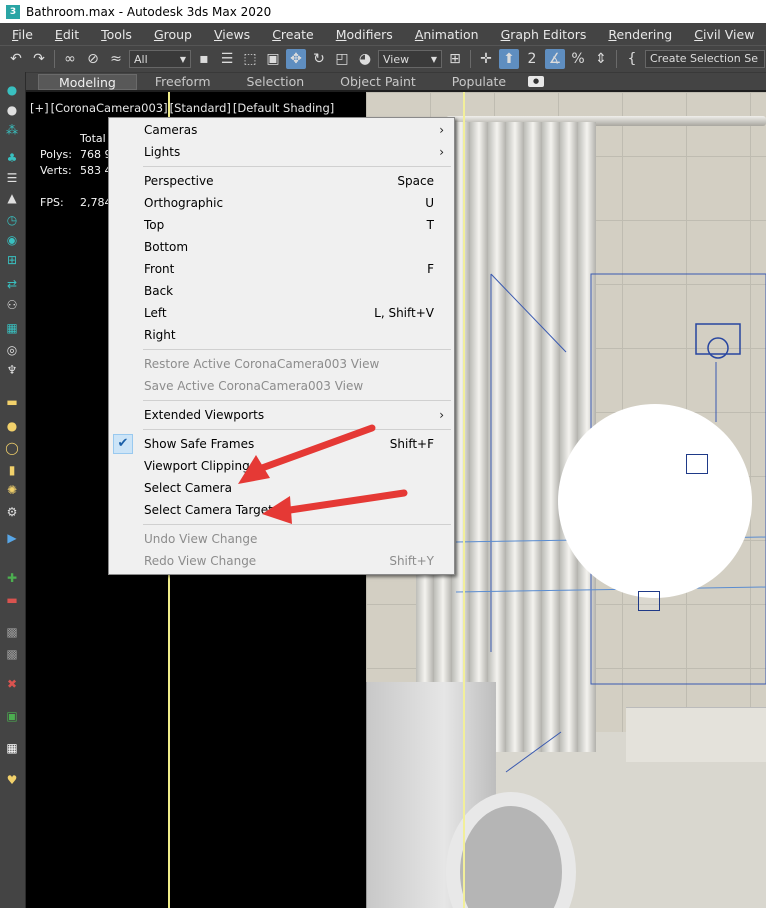  What do you see at coordinates (12, 110) in the screenshot?
I see `sphere-icon: ●` at bounding box center [12, 110].